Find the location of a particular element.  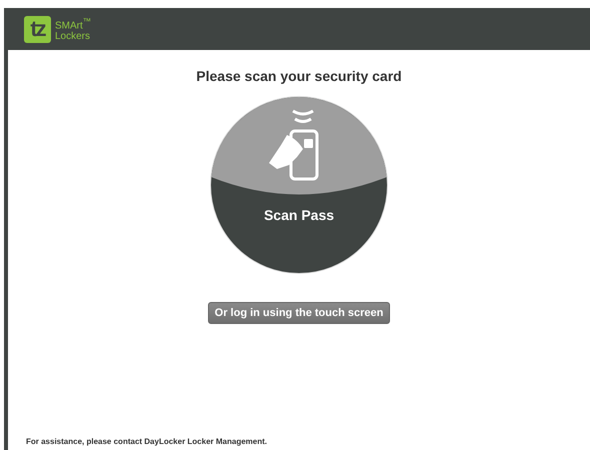

assistance-note: For assistance, please contact DayLocker Locker Management. is located at coordinates (146, 441).